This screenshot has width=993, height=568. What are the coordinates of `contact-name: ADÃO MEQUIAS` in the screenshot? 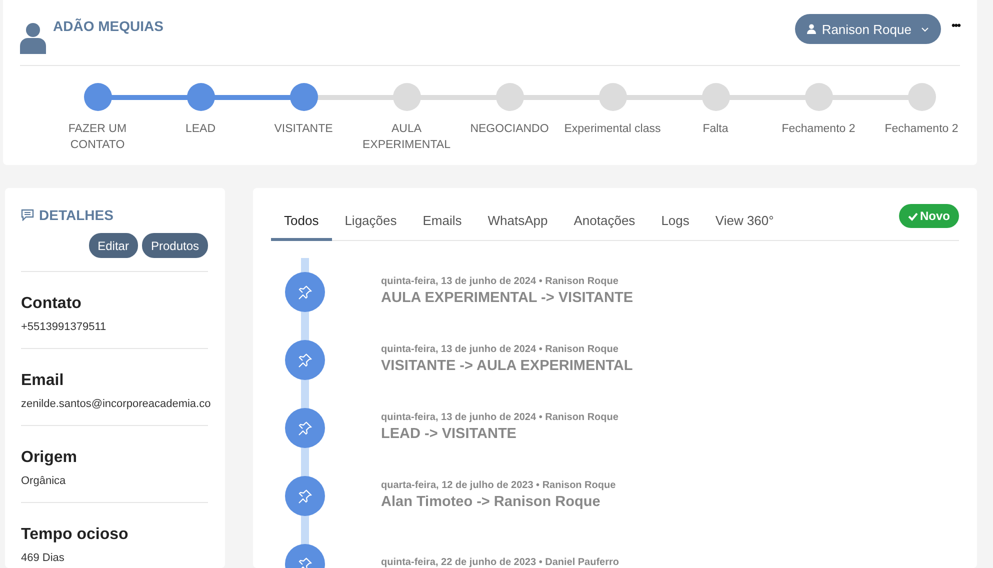 It's located at (108, 26).